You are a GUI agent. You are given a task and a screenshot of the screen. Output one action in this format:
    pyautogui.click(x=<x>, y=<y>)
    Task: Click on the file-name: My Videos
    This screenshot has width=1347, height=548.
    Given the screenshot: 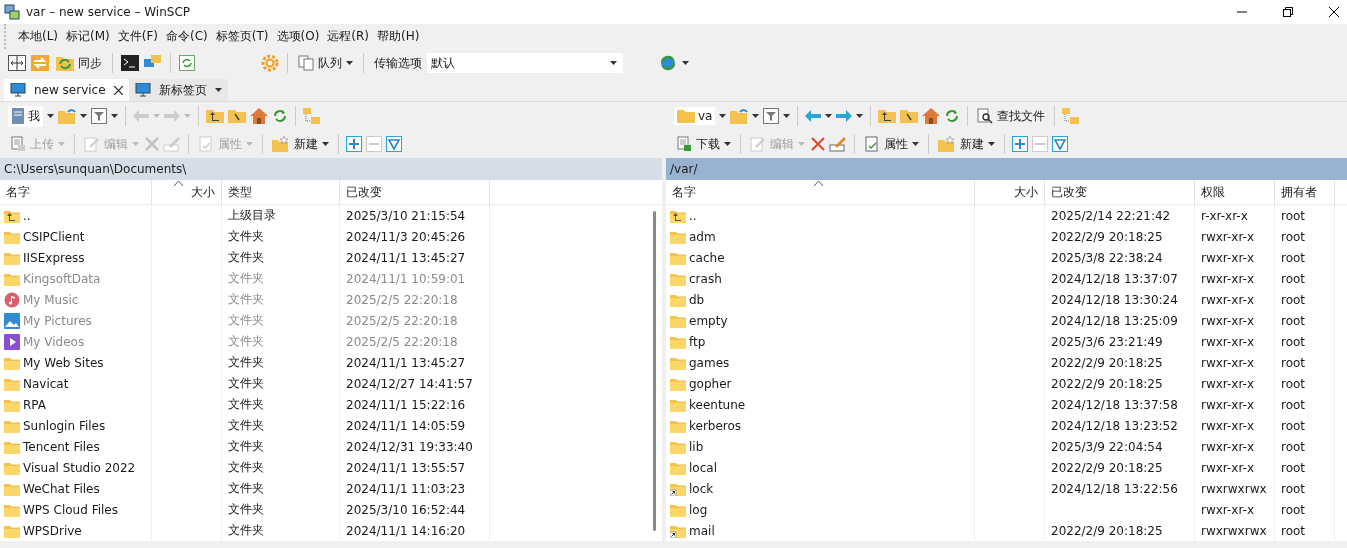 What is the action you would take?
    pyautogui.click(x=54, y=341)
    